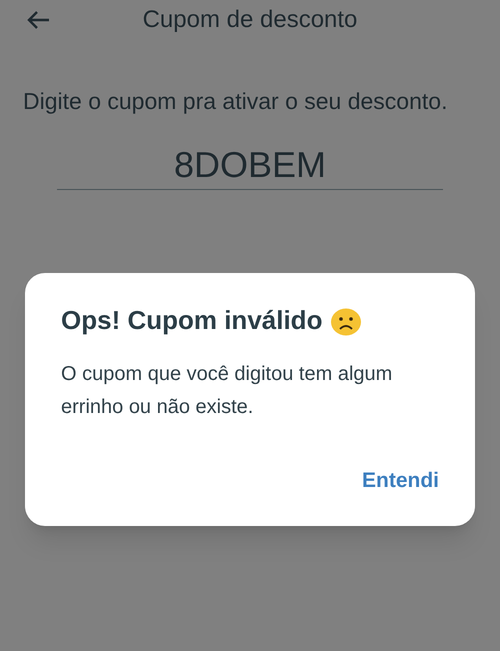  What do you see at coordinates (400, 480) in the screenshot?
I see `dialog-button: Entendi` at bounding box center [400, 480].